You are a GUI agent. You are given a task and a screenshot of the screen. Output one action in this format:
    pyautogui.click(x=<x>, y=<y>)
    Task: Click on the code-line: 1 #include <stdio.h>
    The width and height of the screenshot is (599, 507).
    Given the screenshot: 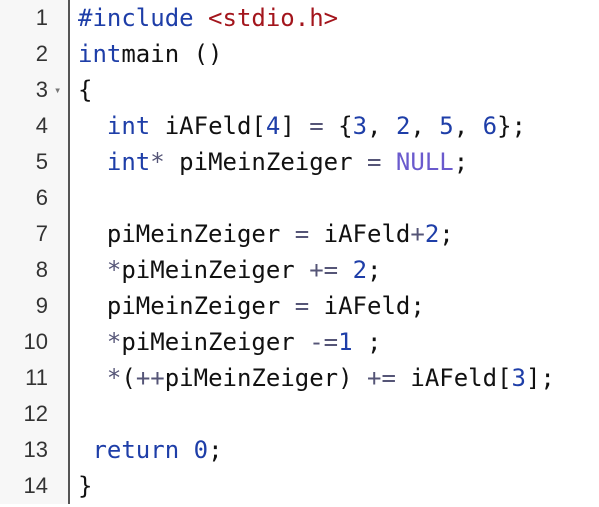 What is the action you would take?
    pyautogui.click(x=317, y=18)
    